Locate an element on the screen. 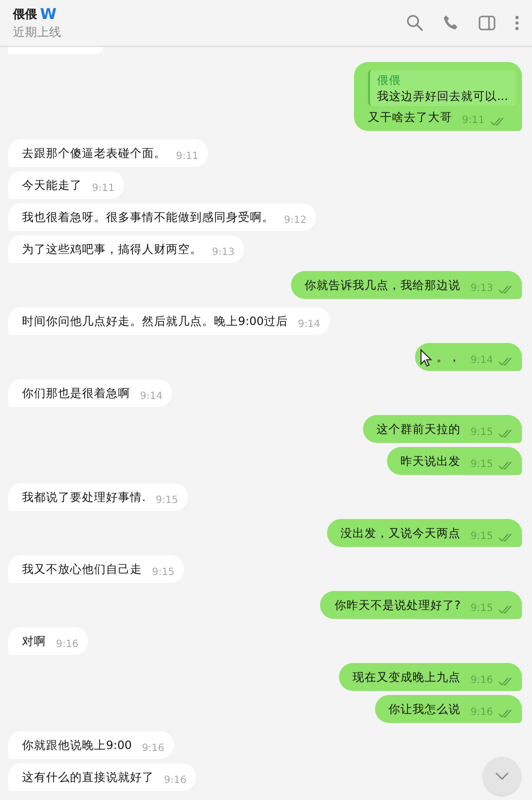 This screenshot has width=532, height=800. message-text: 你让我怎么说 is located at coordinates (424, 709).